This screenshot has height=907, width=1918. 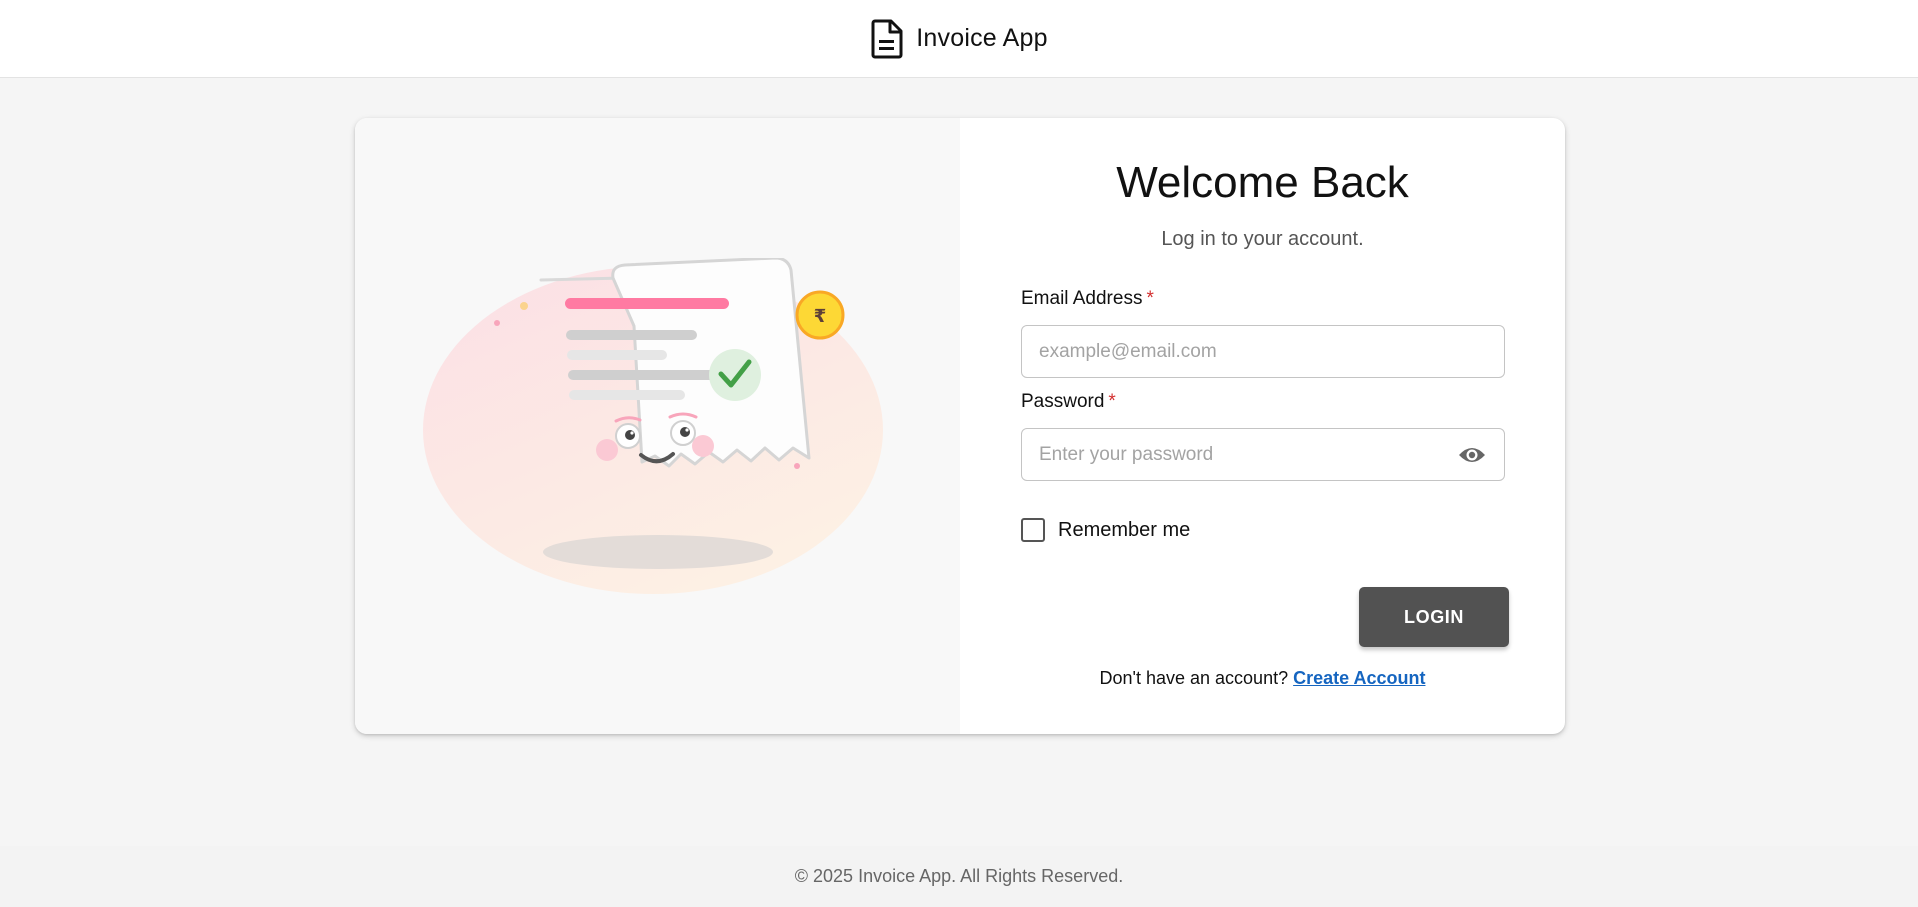 What do you see at coordinates (982, 38) in the screenshot?
I see `app-title: Invoice App` at bounding box center [982, 38].